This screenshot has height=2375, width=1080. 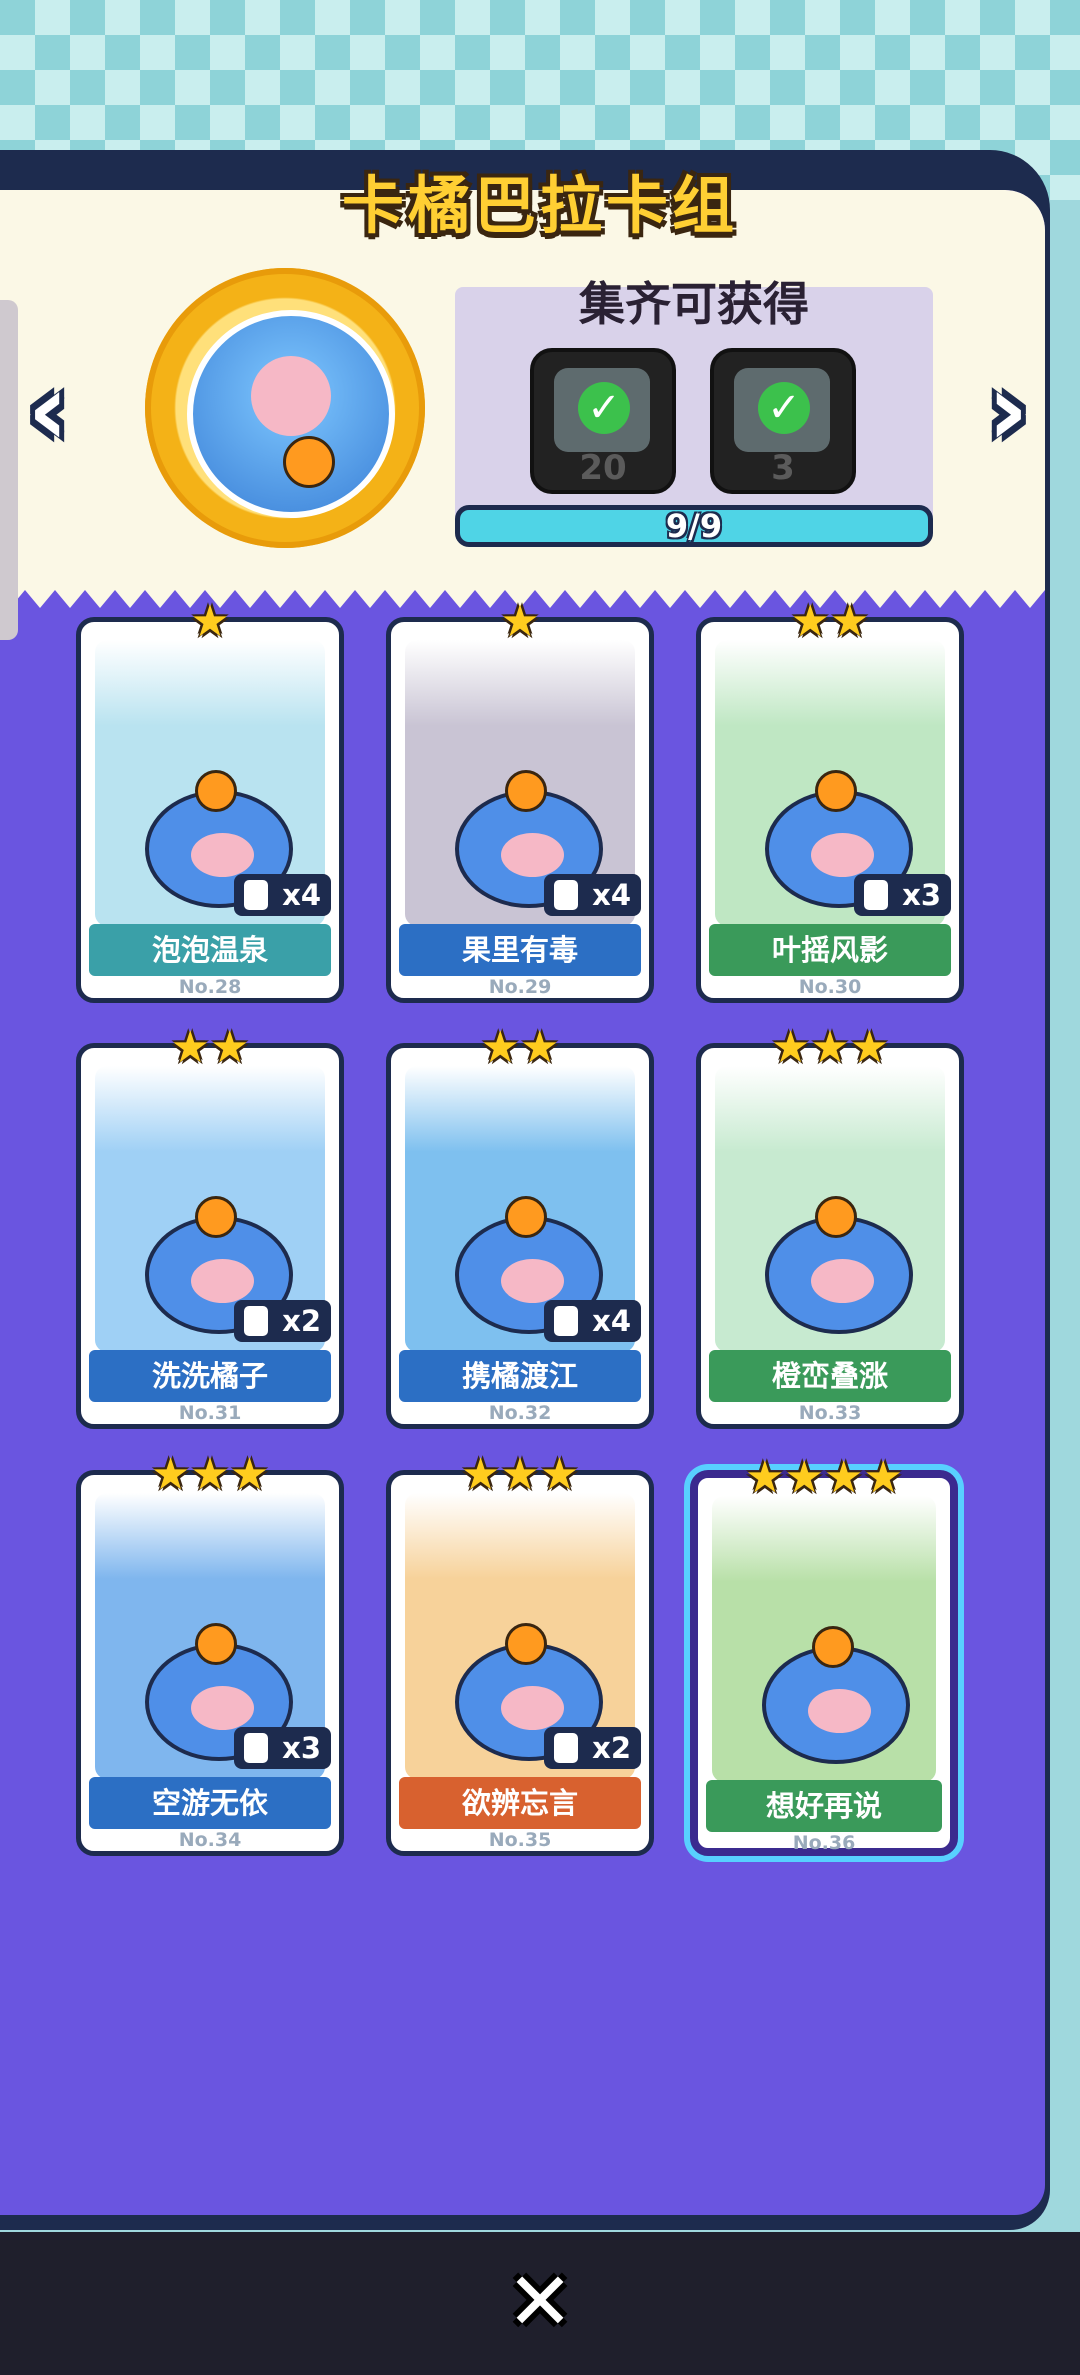 I want to click on next-deck-button: ›, so click(x=1008, y=410).